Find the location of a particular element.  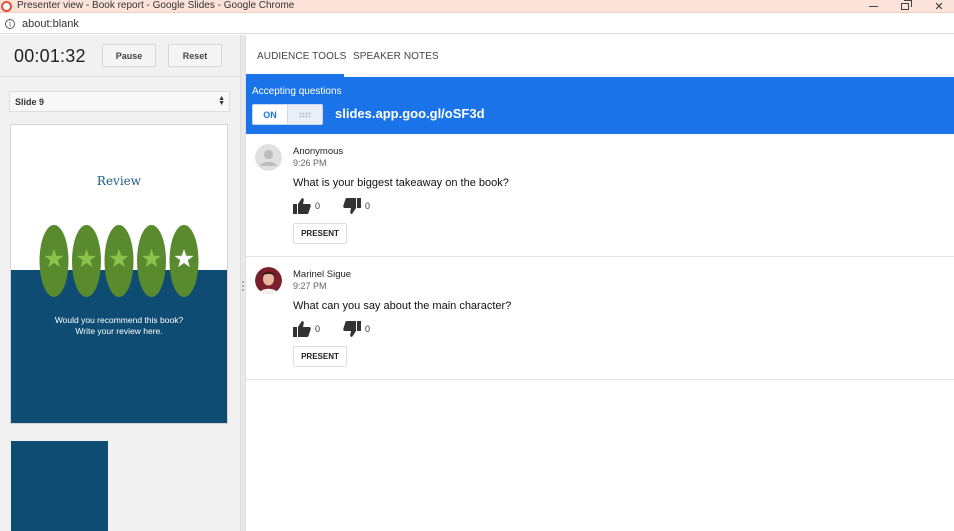

pause-button: Pause is located at coordinates (129, 55).